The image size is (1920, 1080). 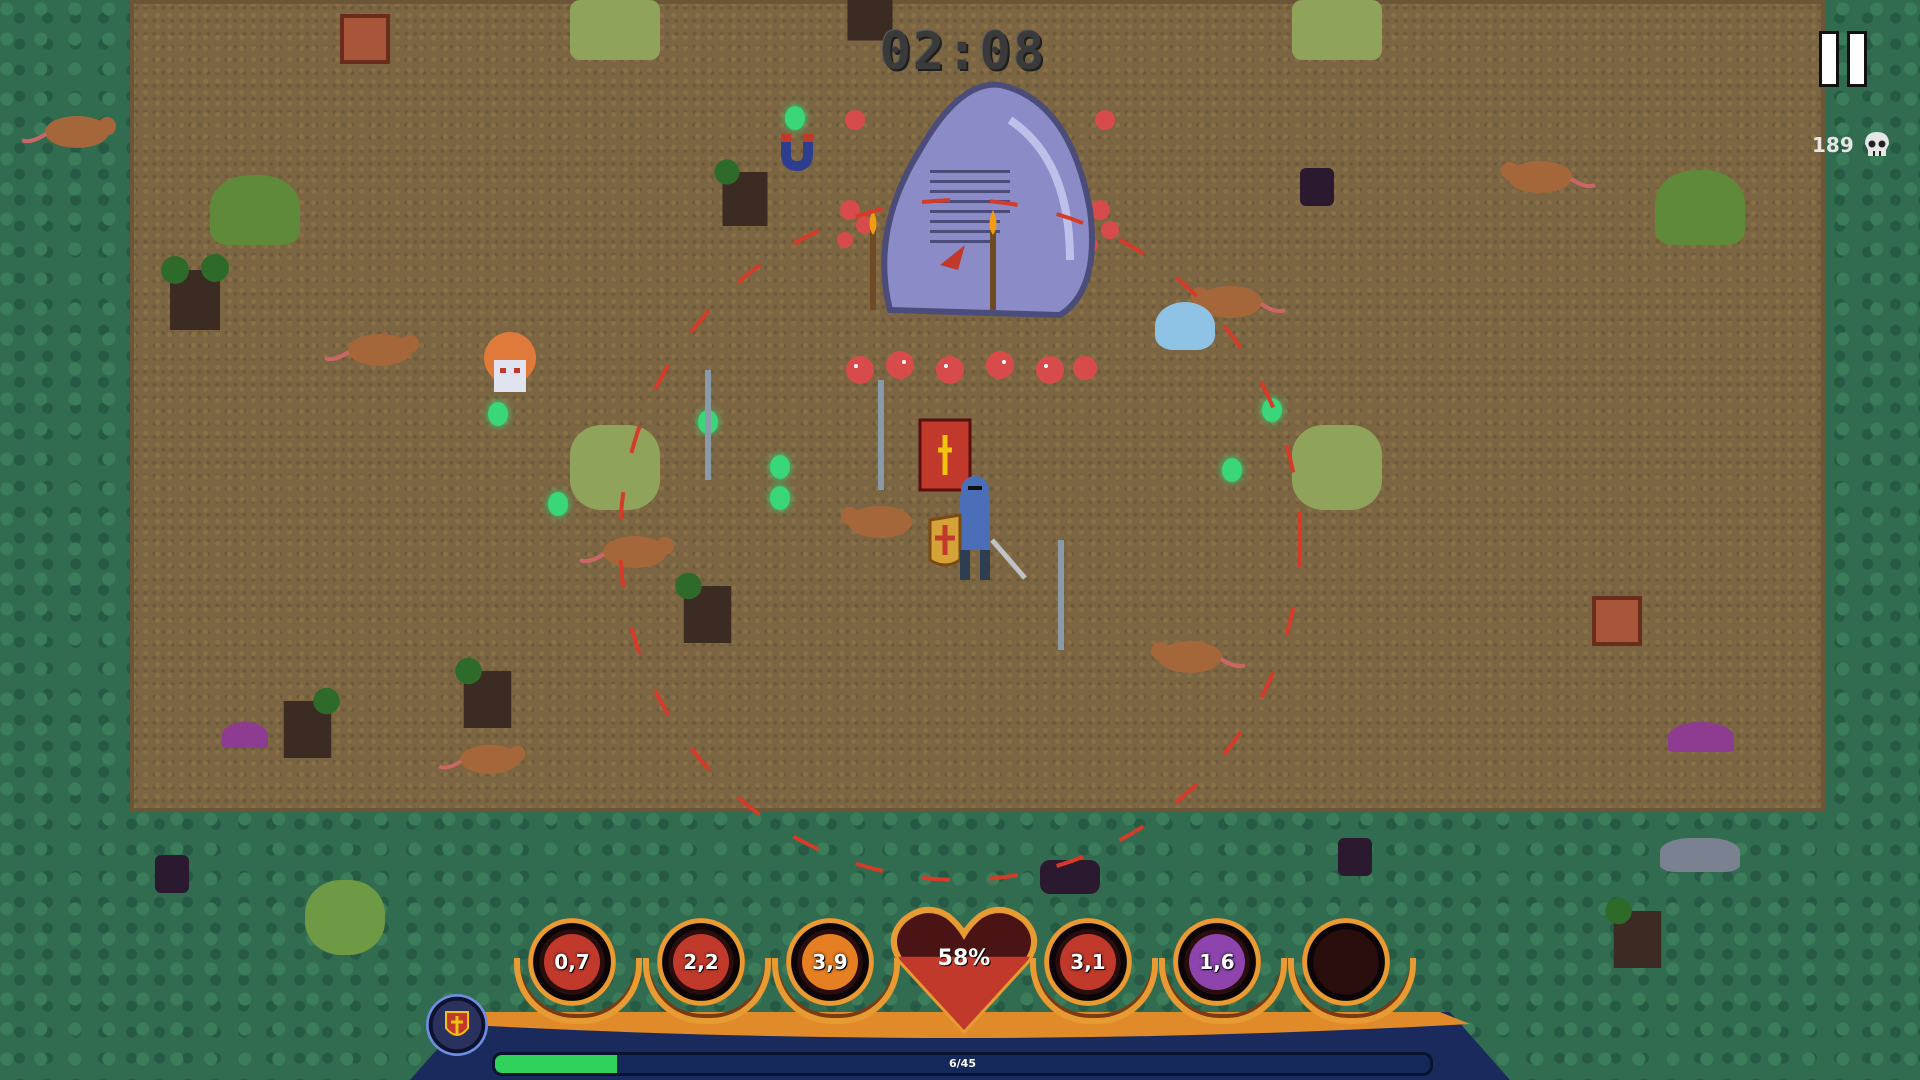 I want to click on empty-slot-icon, so click(x=1346, y=962).